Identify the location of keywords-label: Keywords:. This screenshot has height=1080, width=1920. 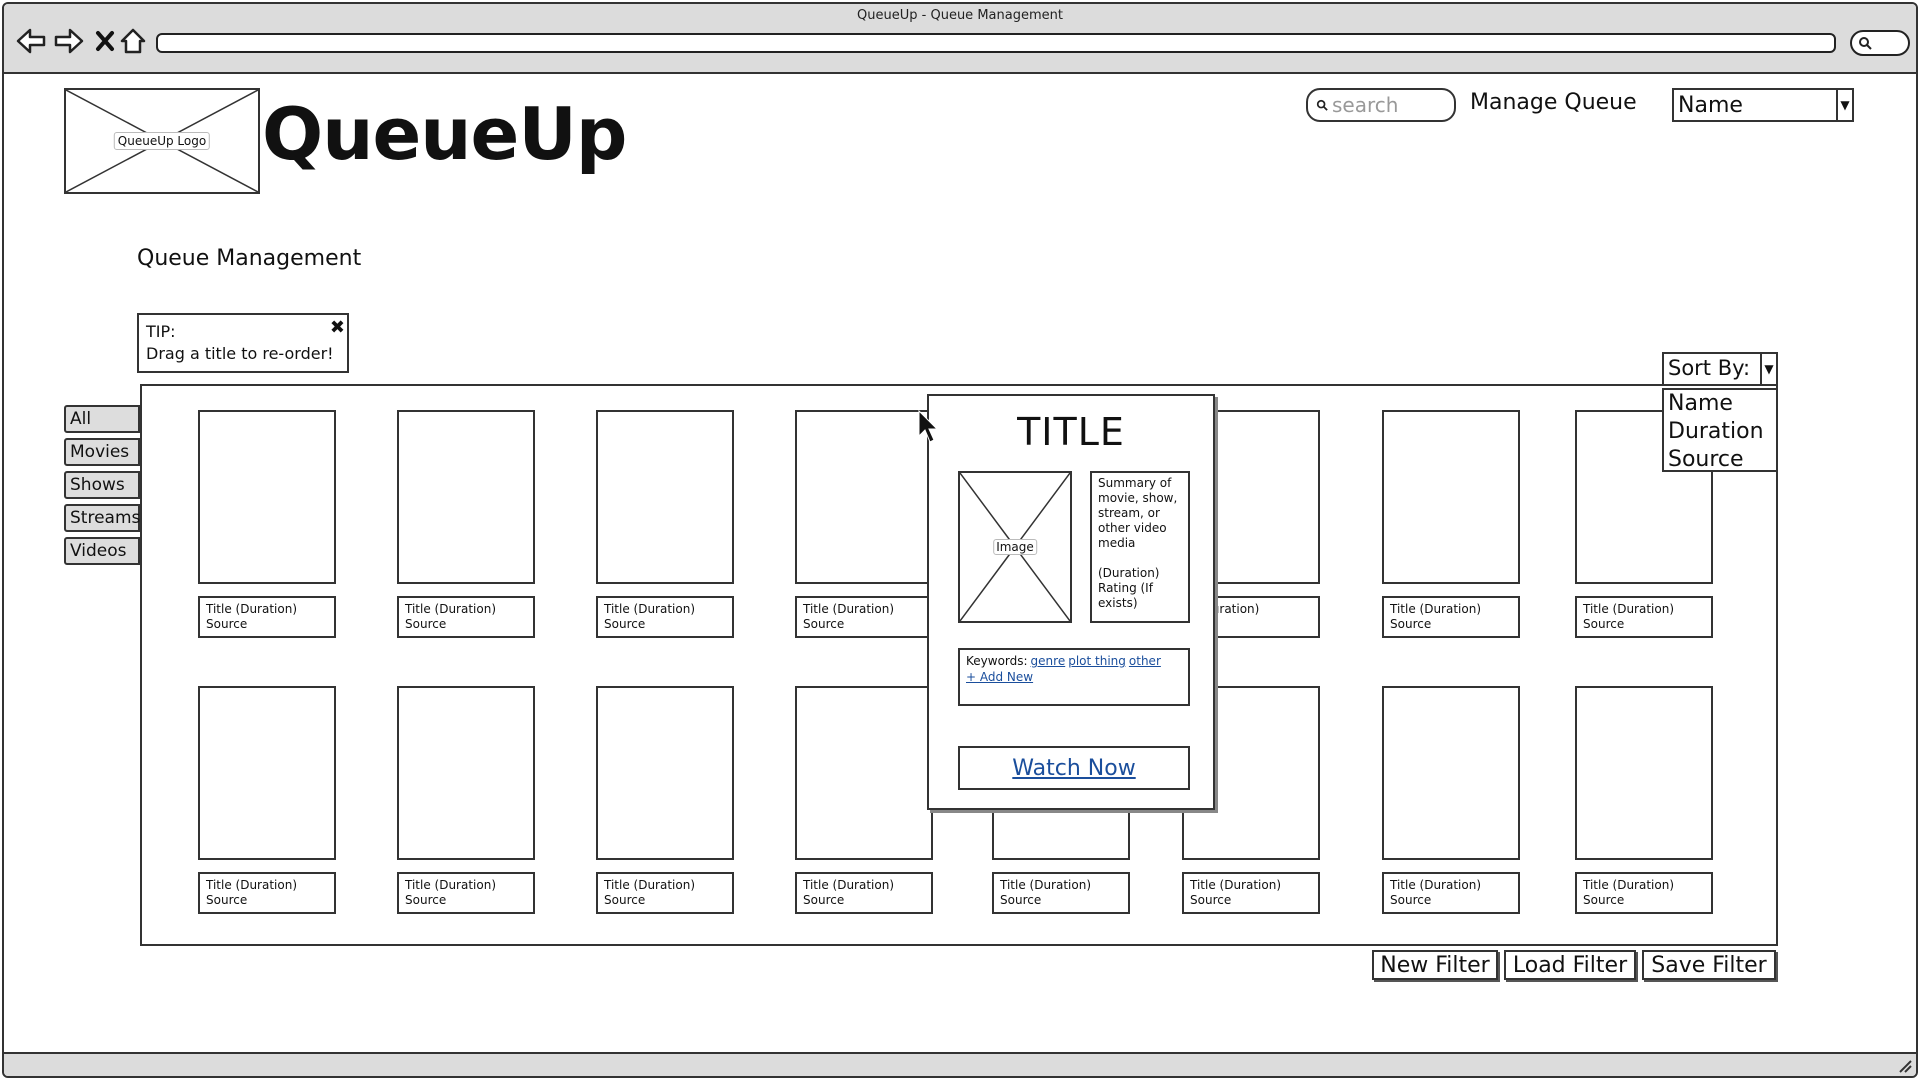
(997, 661).